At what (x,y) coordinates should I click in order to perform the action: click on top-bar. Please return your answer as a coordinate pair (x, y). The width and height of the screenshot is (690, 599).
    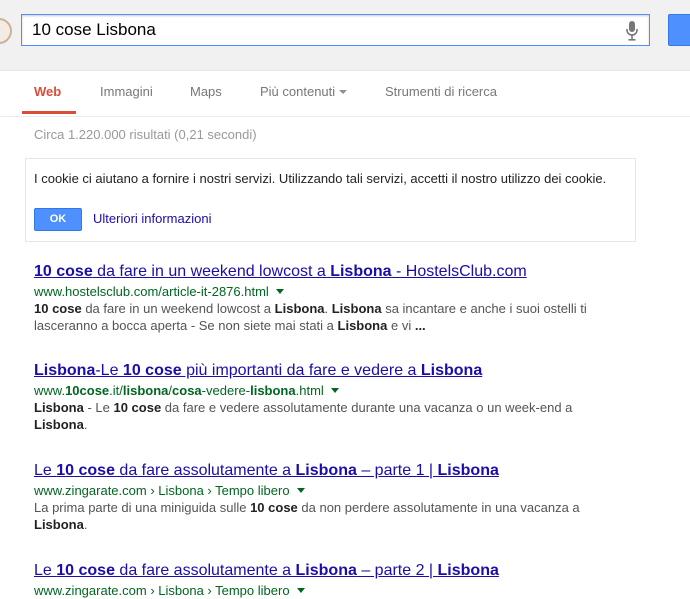
    Looking at the image, I should click on (345, 35).